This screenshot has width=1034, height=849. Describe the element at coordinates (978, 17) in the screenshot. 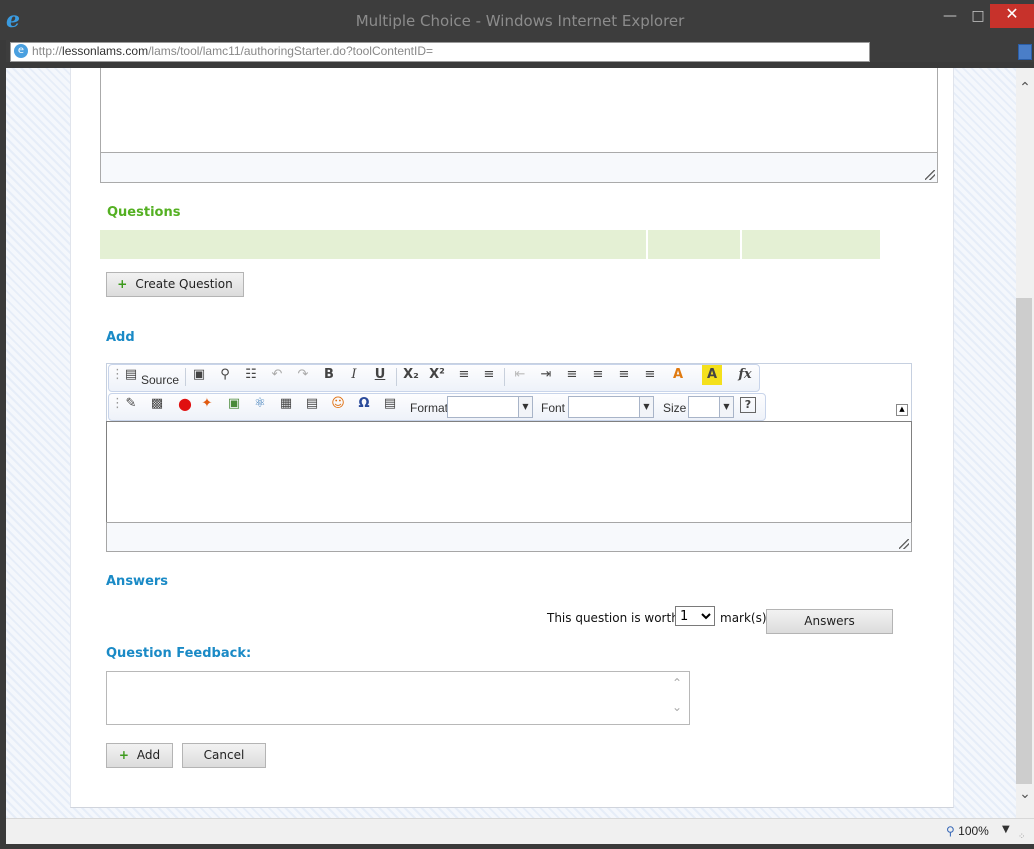

I see `maximize-icon: □` at that location.